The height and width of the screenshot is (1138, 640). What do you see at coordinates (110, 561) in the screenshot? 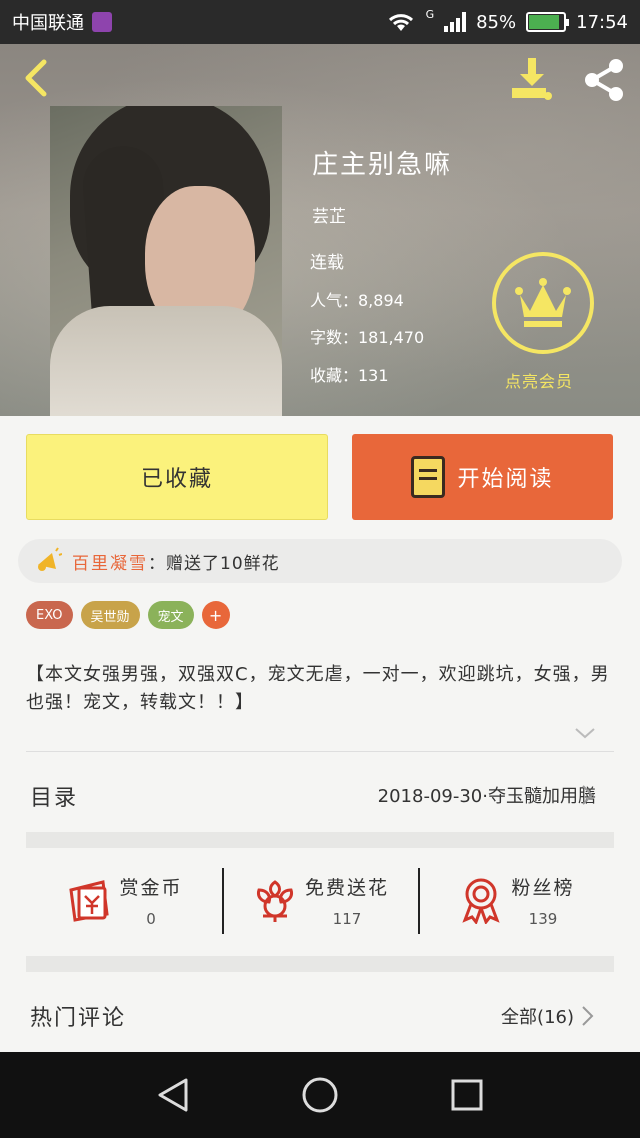
I see `gift-user: 百里凝雪` at bounding box center [110, 561].